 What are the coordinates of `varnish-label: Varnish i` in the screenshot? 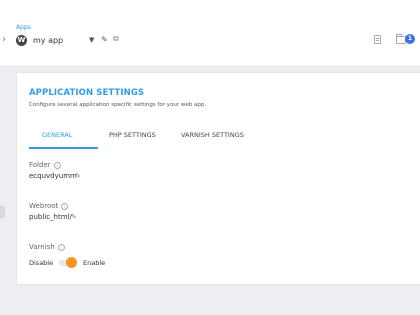 It's located at (47, 247).